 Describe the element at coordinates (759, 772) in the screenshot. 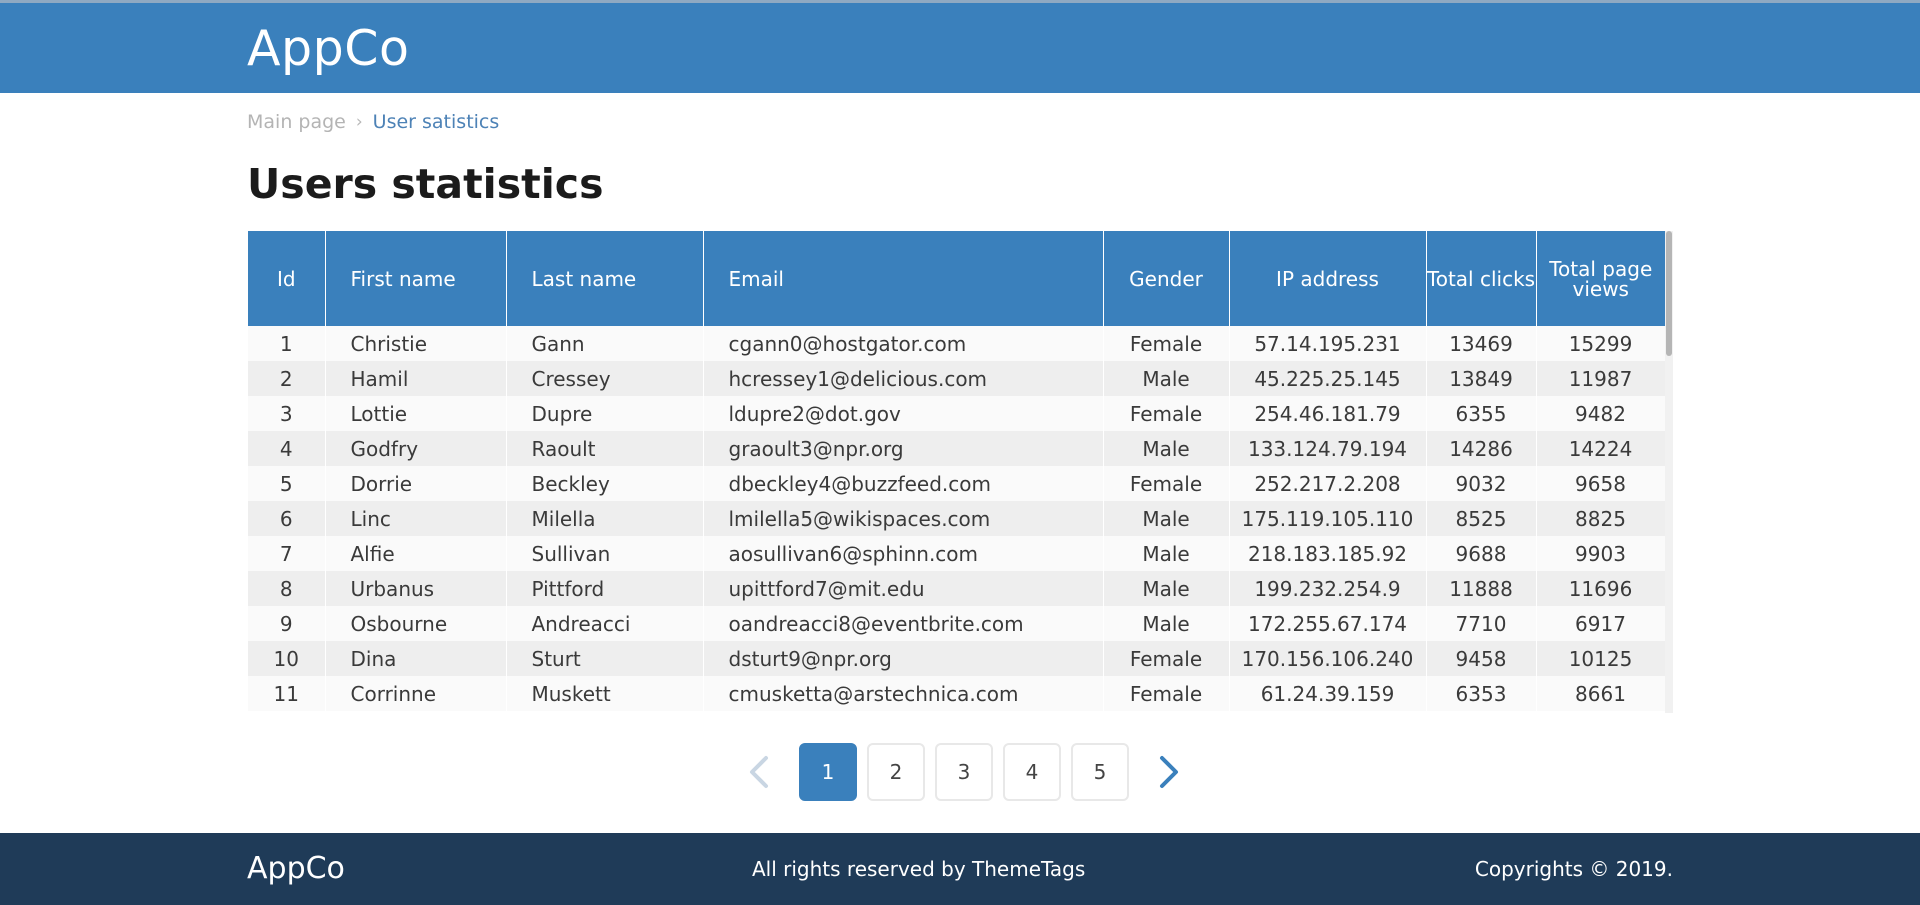

I see `chevron-left-icon` at that location.